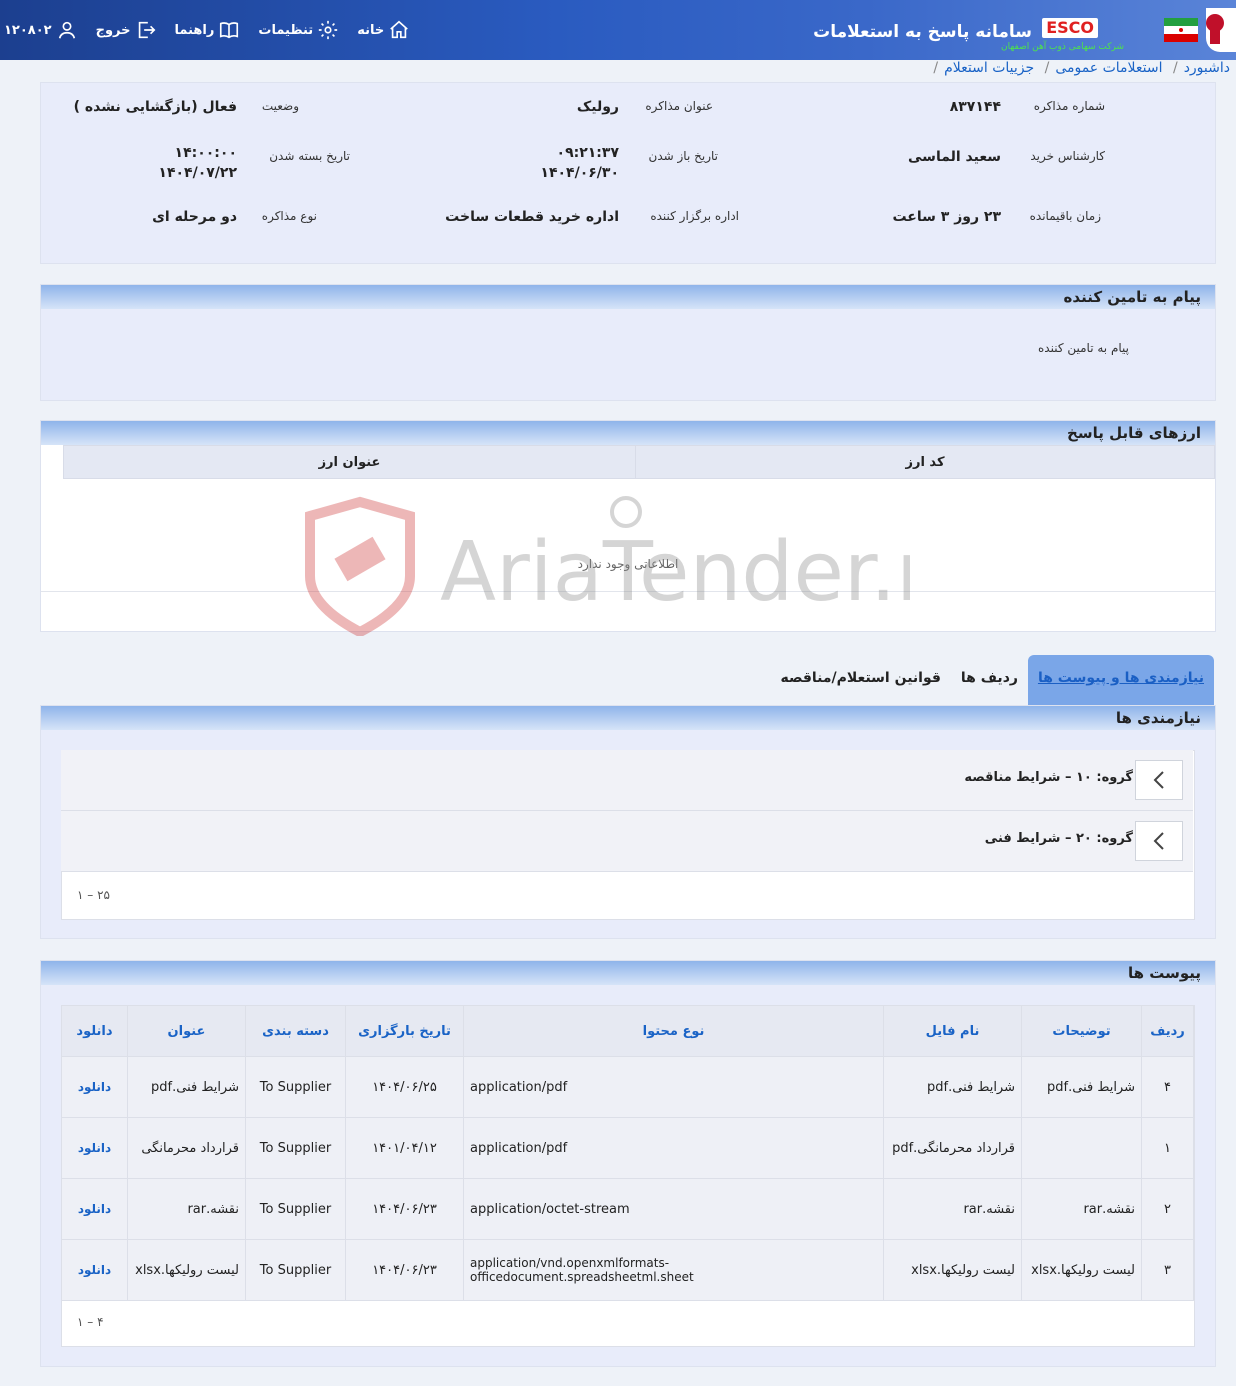  I want to click on cell-title: لیست رولیکها.xlsx, so click(186, 1270).